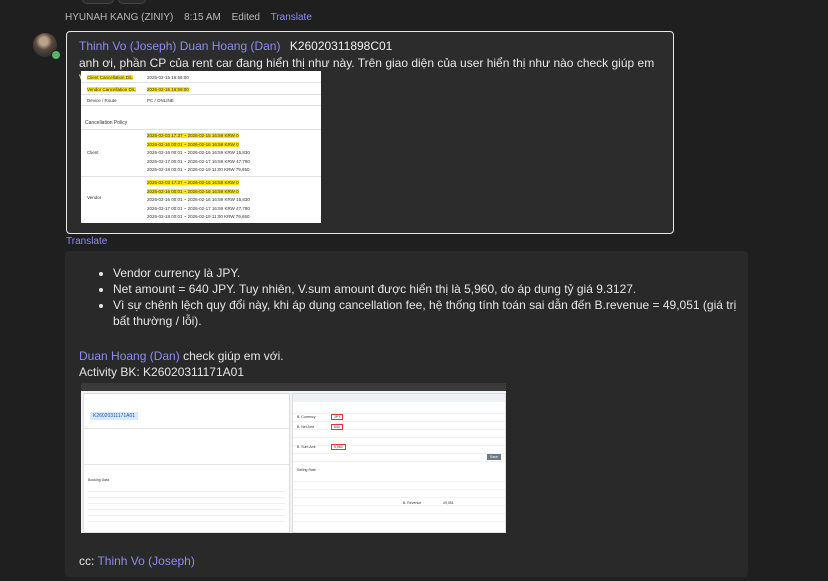 The image size is (828, 581). What do you see at coordinates (102, 100) in the screenshot?
I see `device-route-label: Device / Route` at bounding box center [102, 100].